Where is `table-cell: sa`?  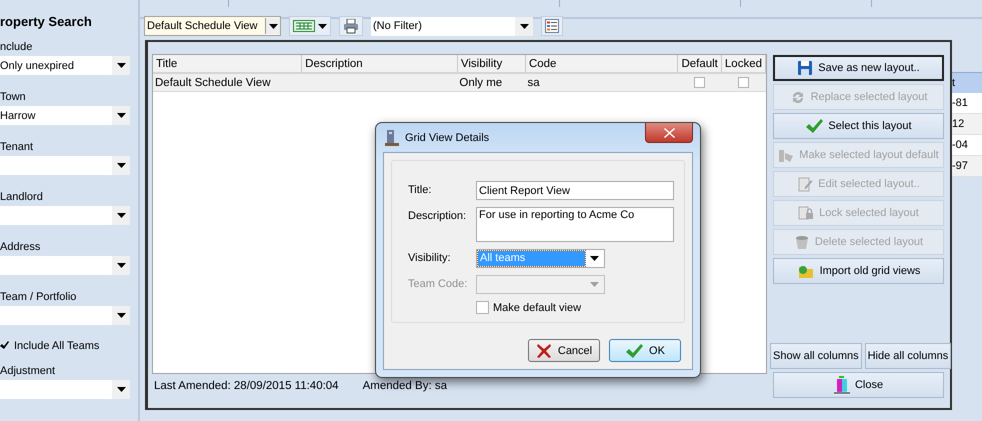
table-cell: sa is located at coordinates (601, 82).